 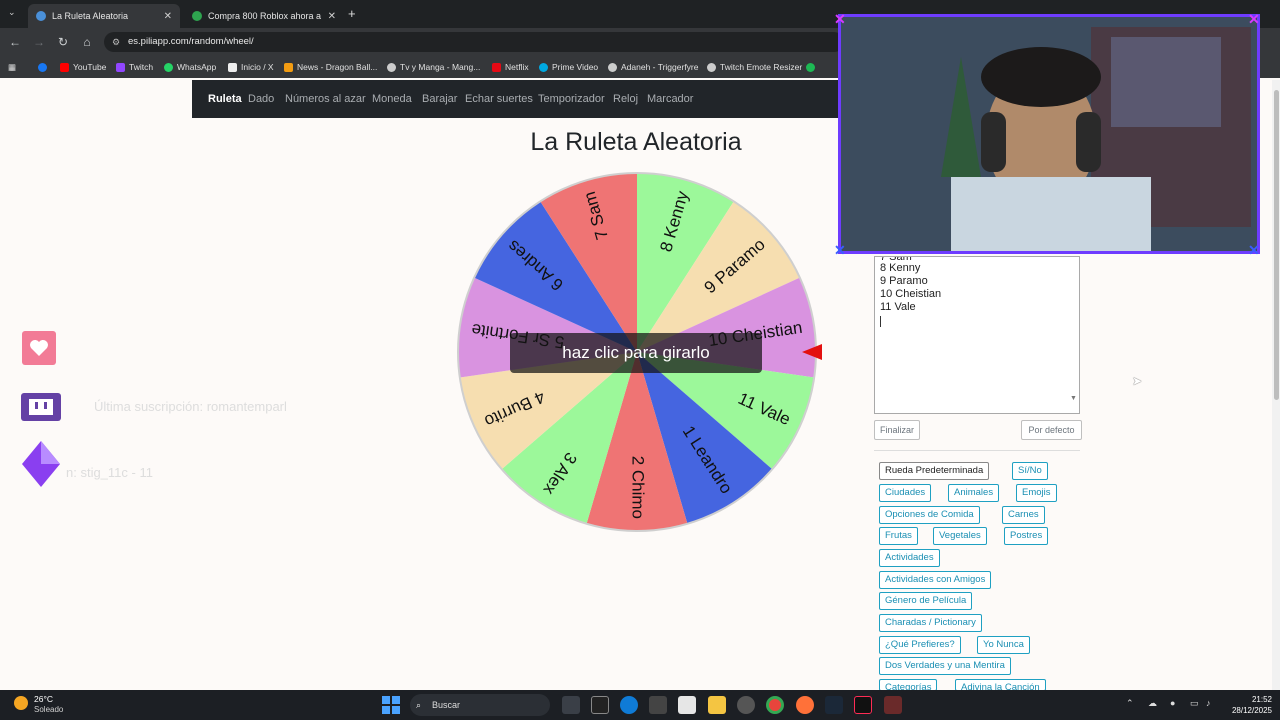 I want to click on nav-temporizador: Temporizador, so click(x=571, y=99).